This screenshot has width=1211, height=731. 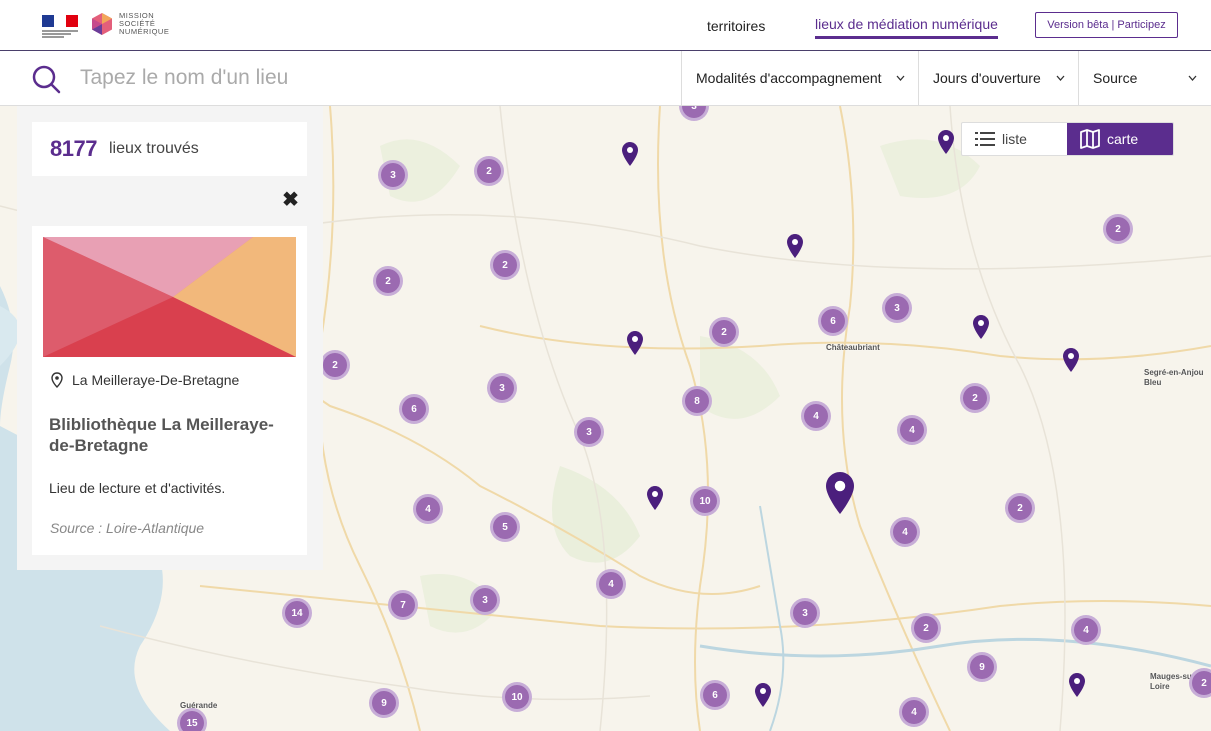 What do you see at coordinates (403, 605) in the screenshot?
I see `map-cluster: 7` at bounding box center [403, 605].